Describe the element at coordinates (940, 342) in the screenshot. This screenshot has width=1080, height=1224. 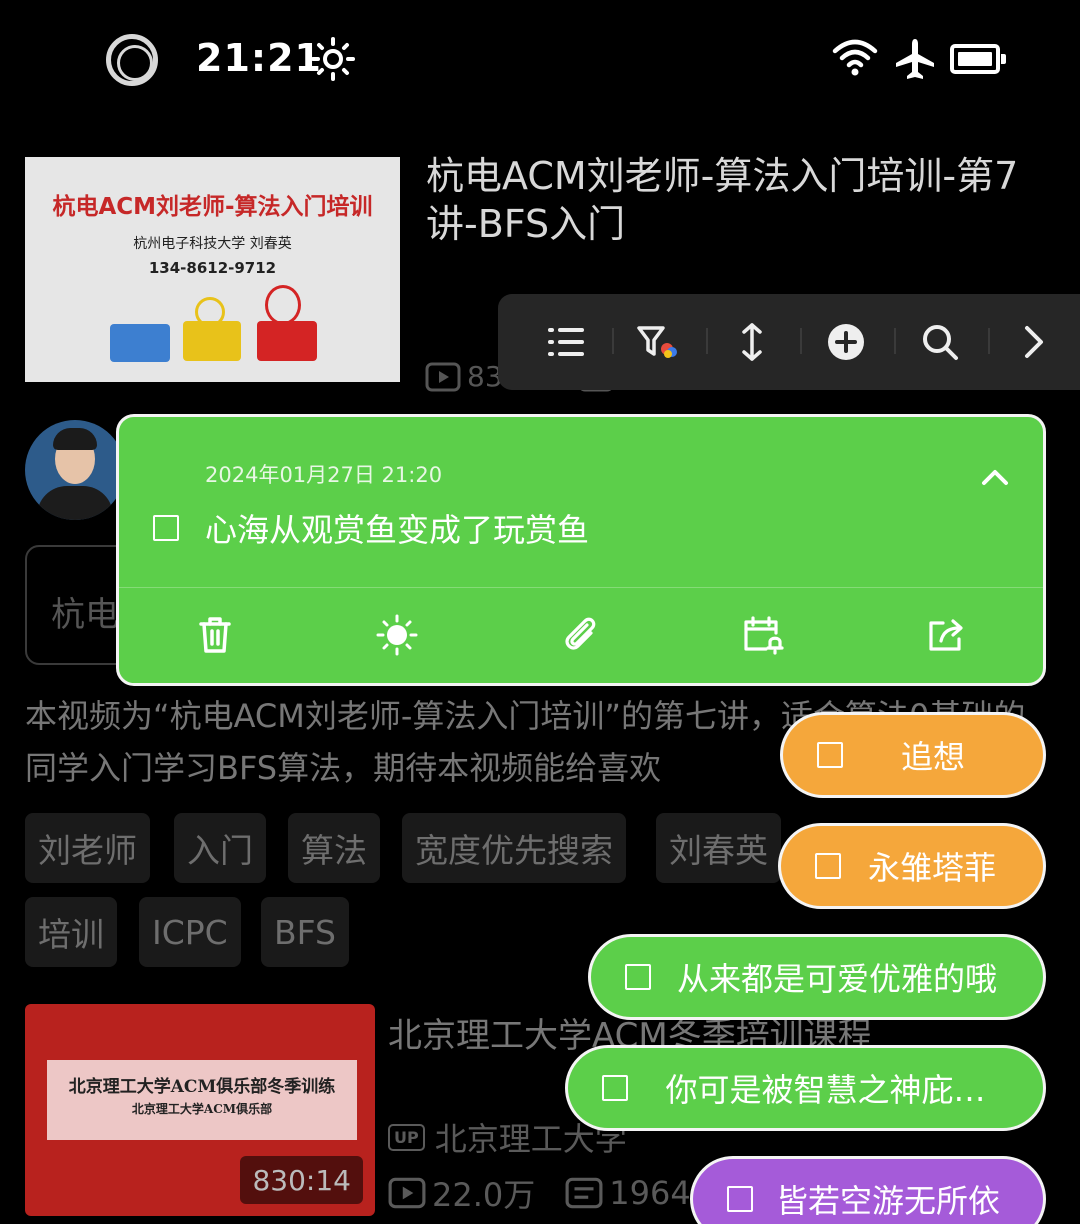
I see `search-icon` at that location.